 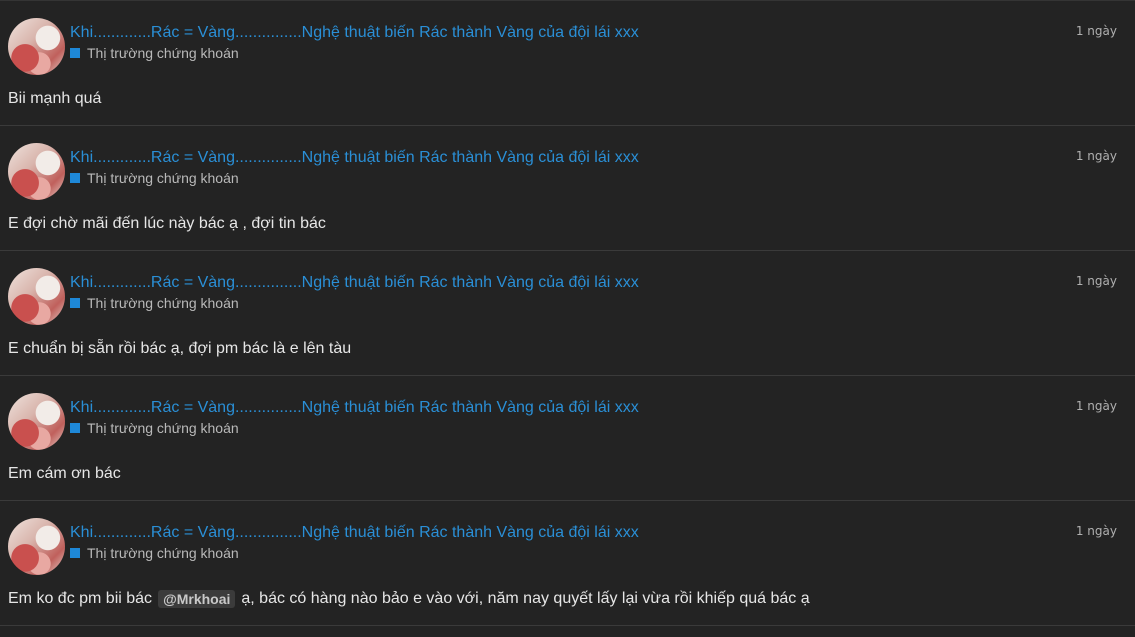 I want to click on post-body: Bii mạnh quá, so click(x=54, y=99).